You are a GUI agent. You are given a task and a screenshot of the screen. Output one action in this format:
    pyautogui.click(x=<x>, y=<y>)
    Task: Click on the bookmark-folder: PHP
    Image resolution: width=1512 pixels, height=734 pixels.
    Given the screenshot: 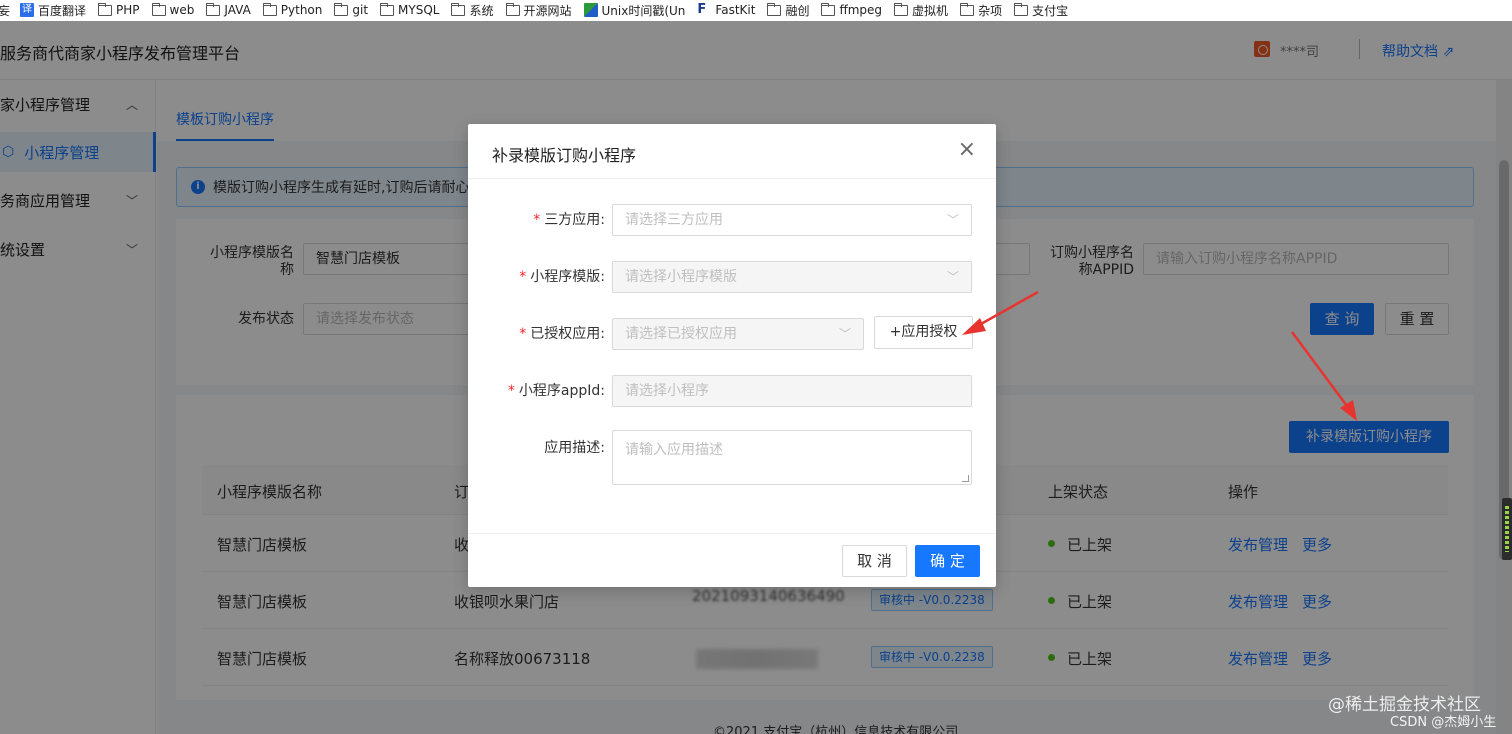 What is the action you would take?
    pyautogui.click(x=119, y=9)
    